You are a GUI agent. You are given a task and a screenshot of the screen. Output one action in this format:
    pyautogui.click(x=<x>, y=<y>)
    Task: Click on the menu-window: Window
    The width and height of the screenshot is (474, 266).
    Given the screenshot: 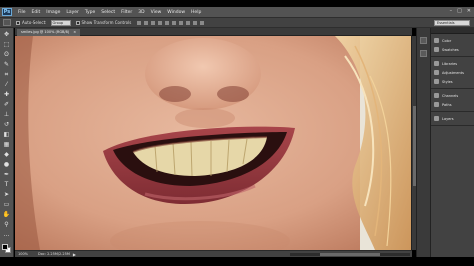 What is the action you would take?
    pyautogui.click(x=176, y=12)
    